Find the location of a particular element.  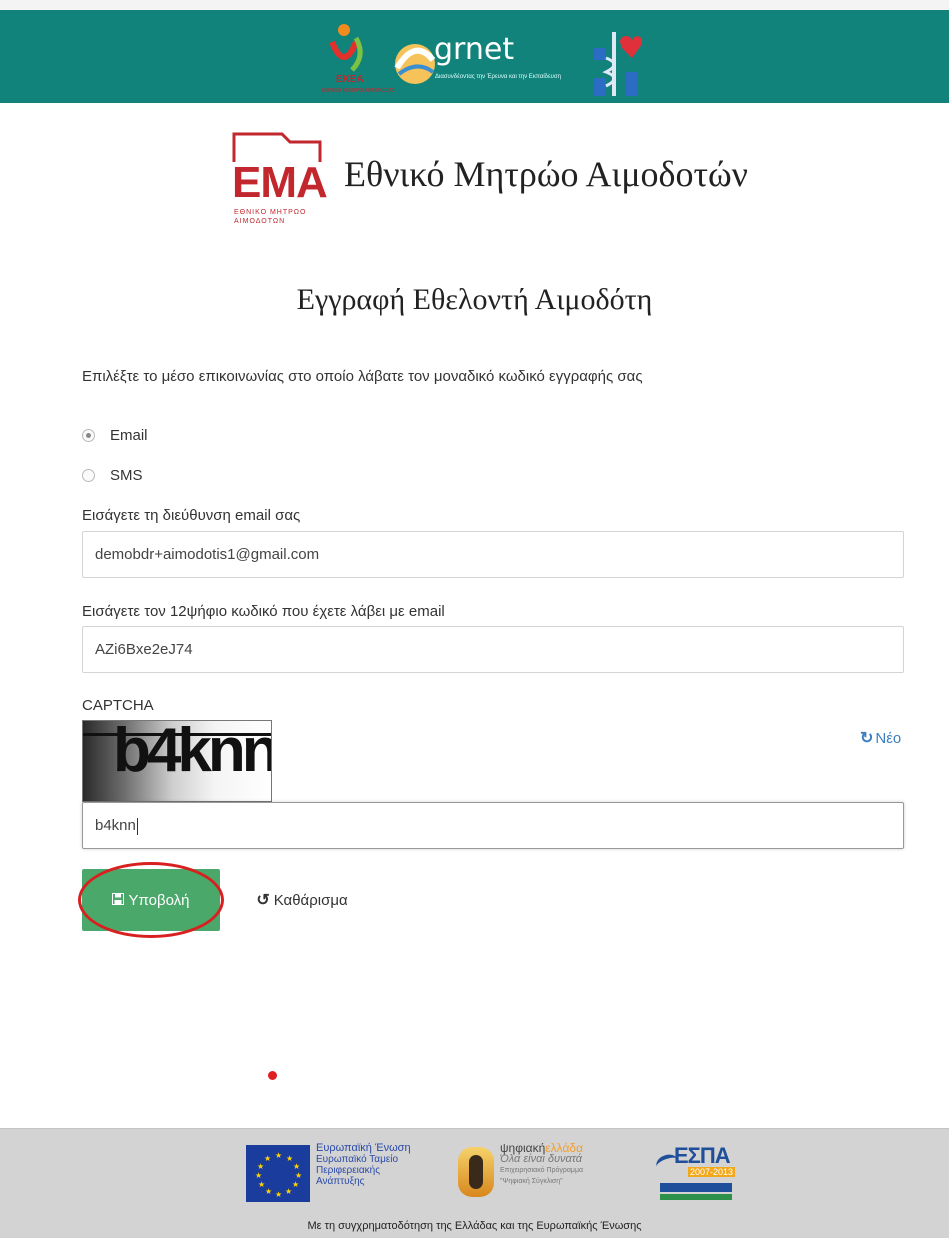

clear-button-label: Καθάρισμα is located at coordinates (310, 900).